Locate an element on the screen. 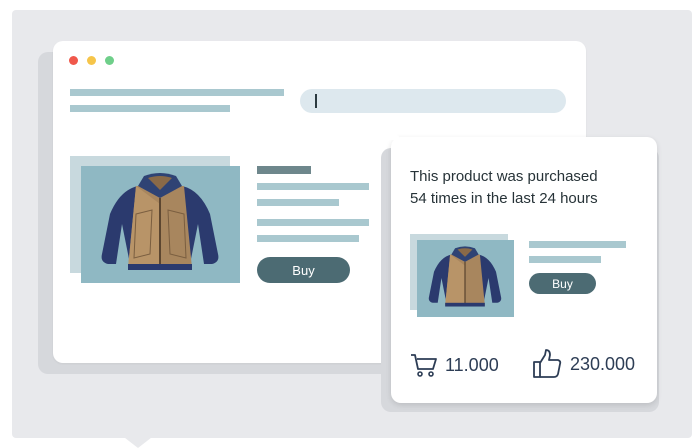 This screenshot has height=448, width=700. search-input is located at coordinates (433, 101).